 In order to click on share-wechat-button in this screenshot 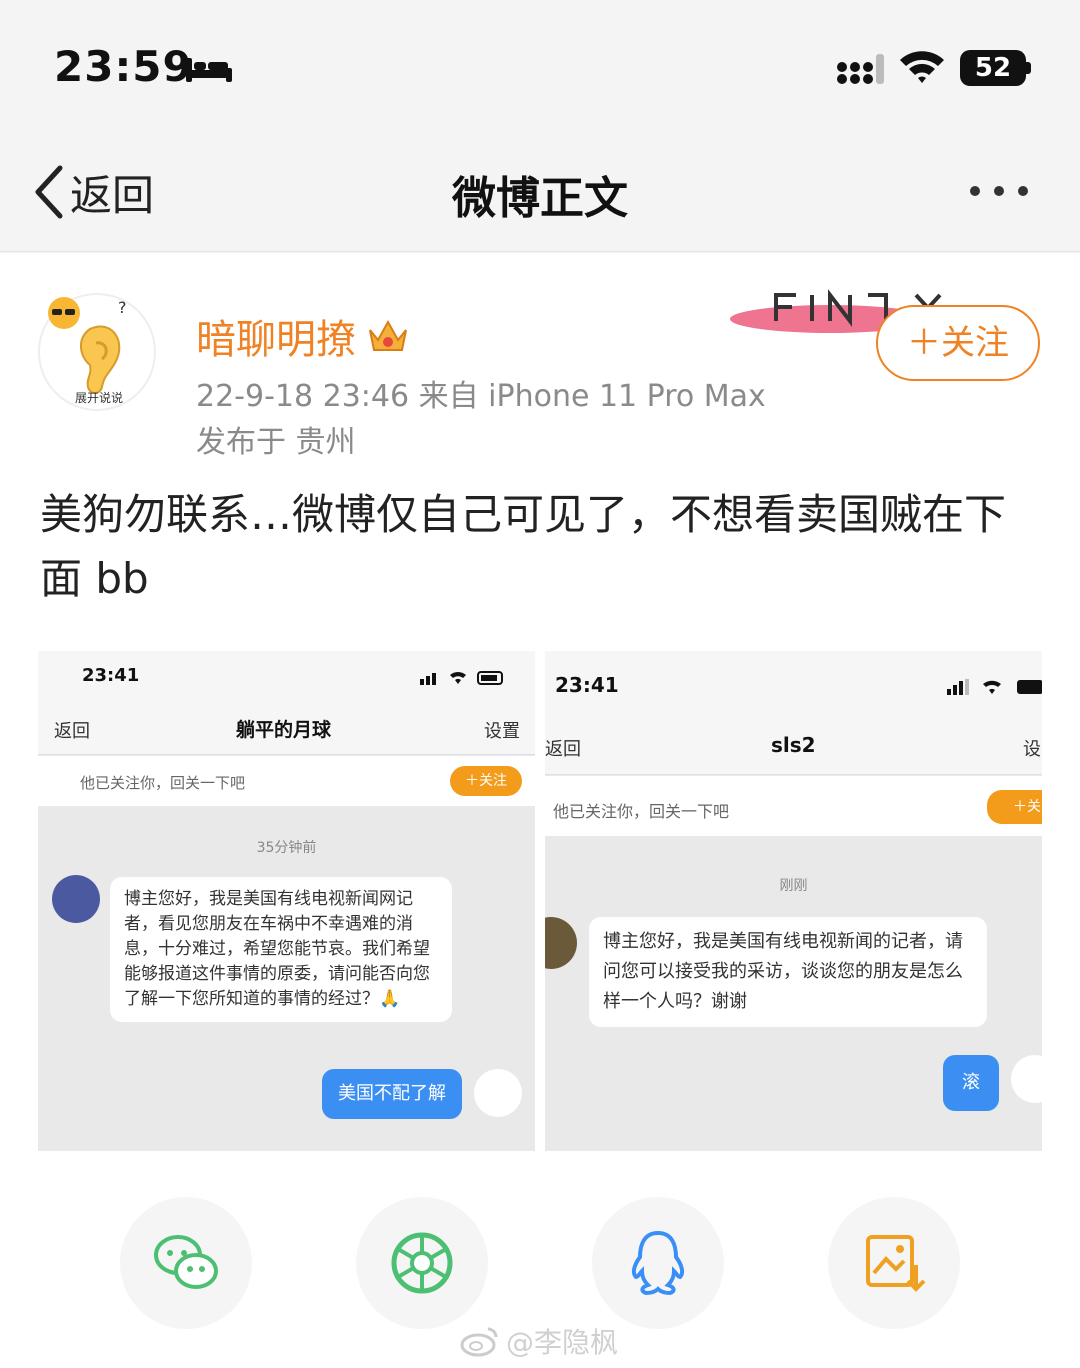, I will do `click(186, 1263)`.